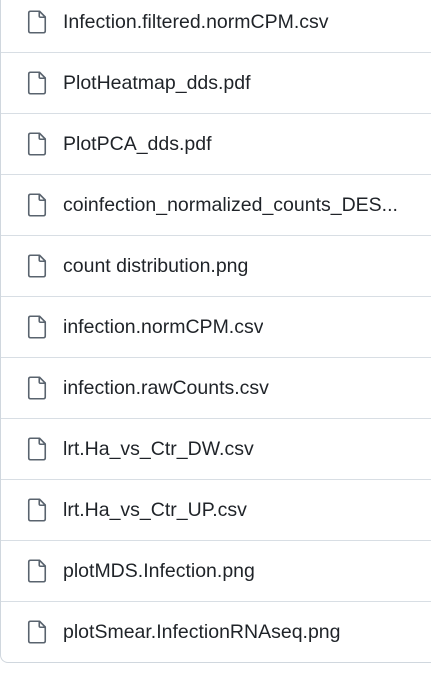 The width and height of the screenshot is (432, 676). I want to click on file-name: lrt.Ha_vs_Ctr_UP.csv, so click(155, 510).